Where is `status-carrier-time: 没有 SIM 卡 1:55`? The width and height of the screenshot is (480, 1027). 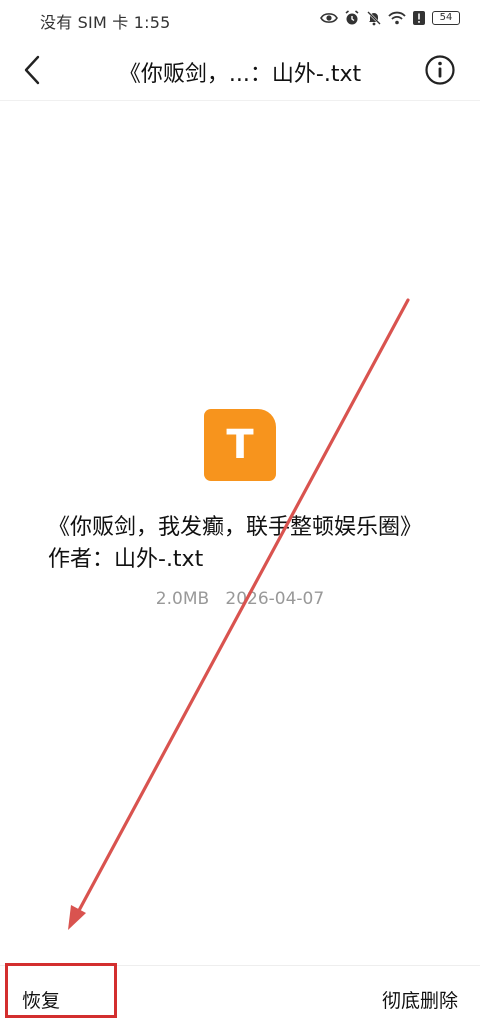
status-carrier-time: 没有 SIM 卡 1:55 is located at coordinates (105, 22).